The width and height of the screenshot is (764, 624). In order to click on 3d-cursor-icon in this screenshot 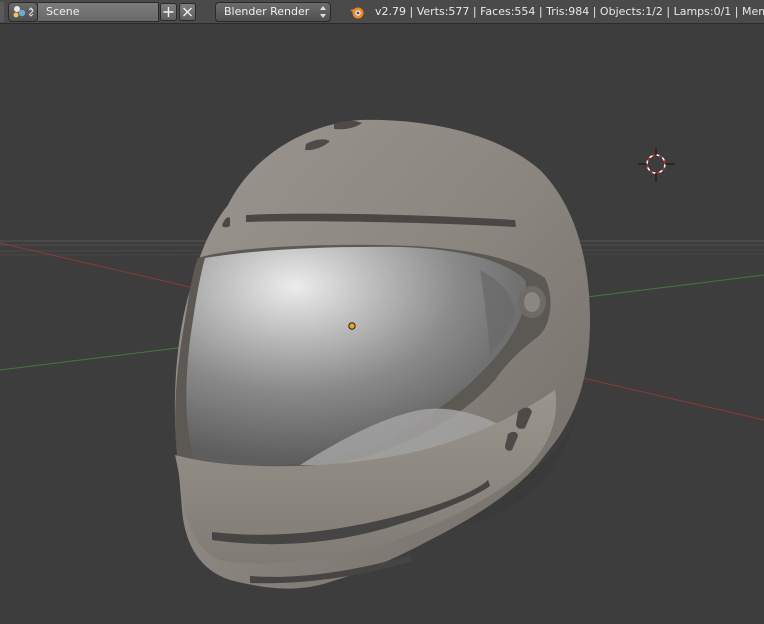, I will do `click(656, 165)`.